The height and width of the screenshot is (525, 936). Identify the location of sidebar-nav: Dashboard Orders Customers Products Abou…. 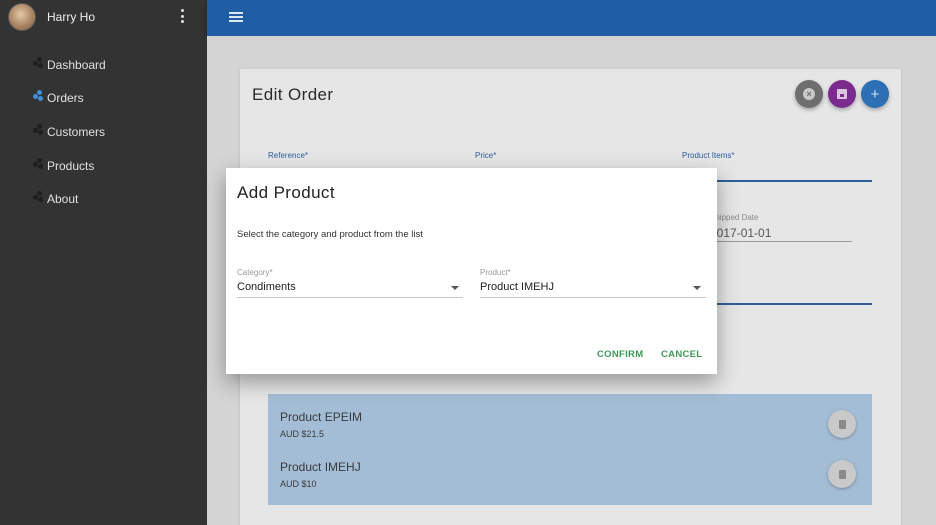
(103, 132).